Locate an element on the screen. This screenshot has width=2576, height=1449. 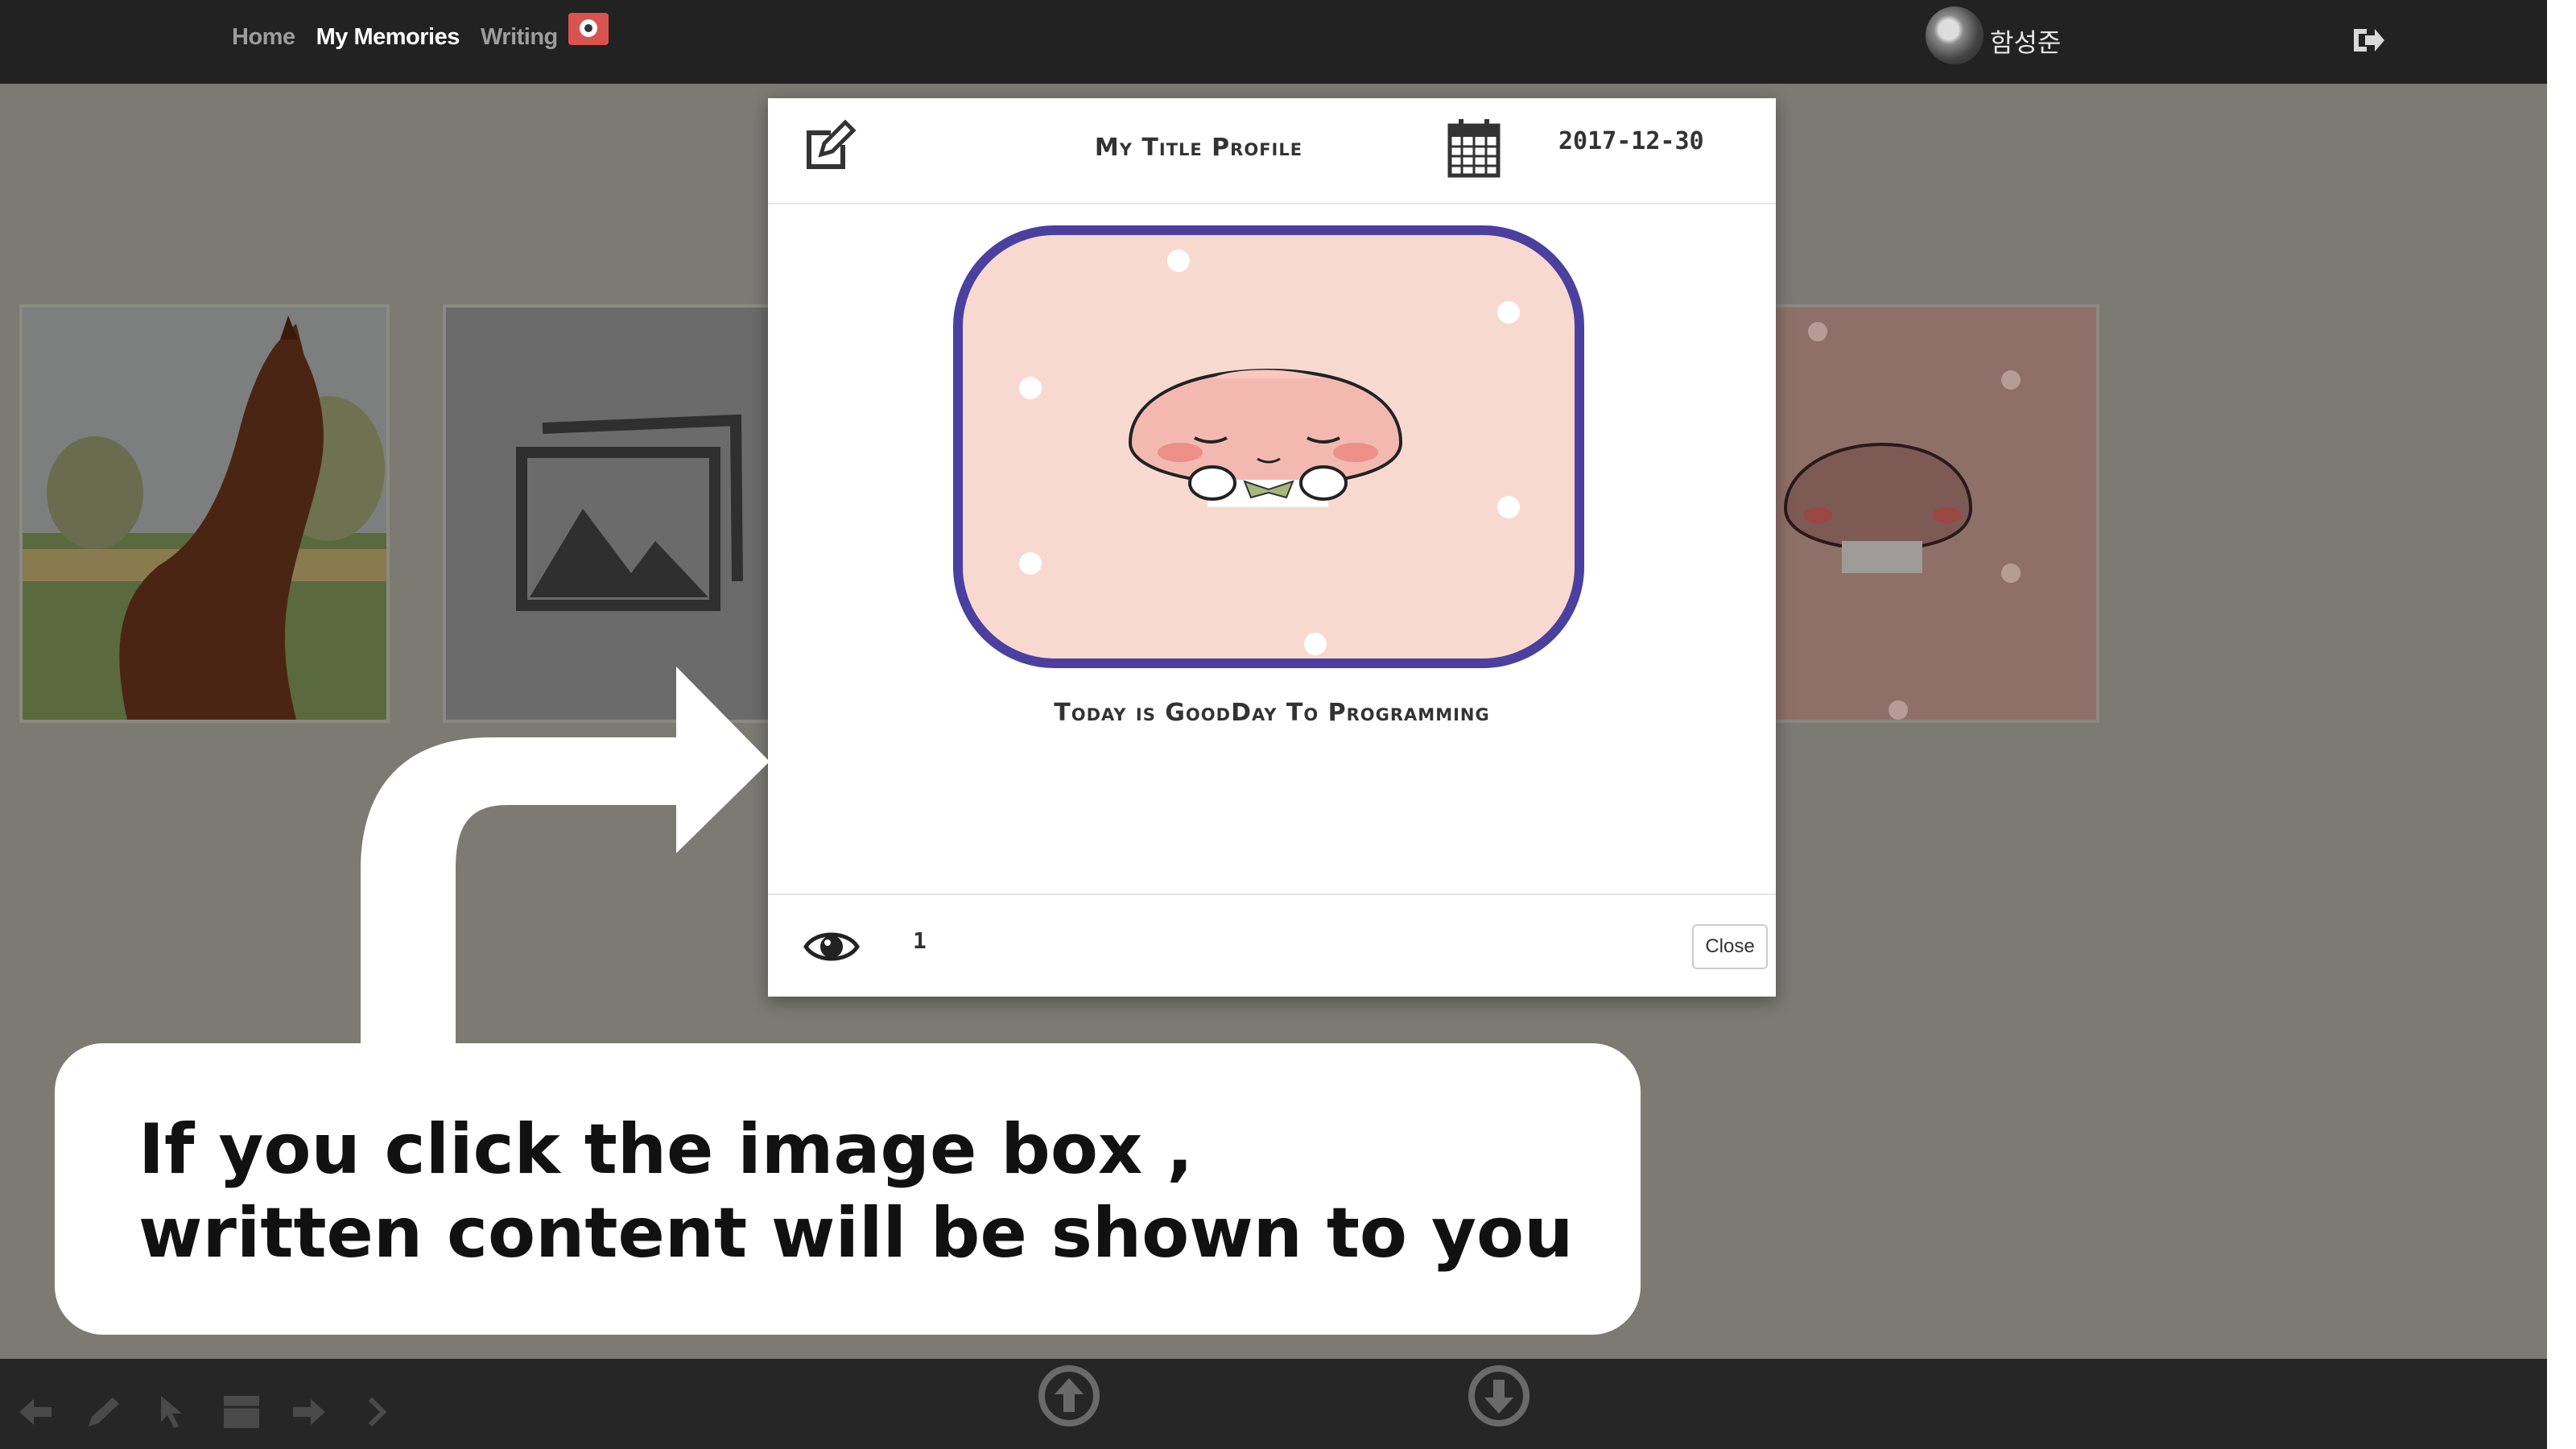
modal-footer: 1 Close is located at coordinates (1272, 946).